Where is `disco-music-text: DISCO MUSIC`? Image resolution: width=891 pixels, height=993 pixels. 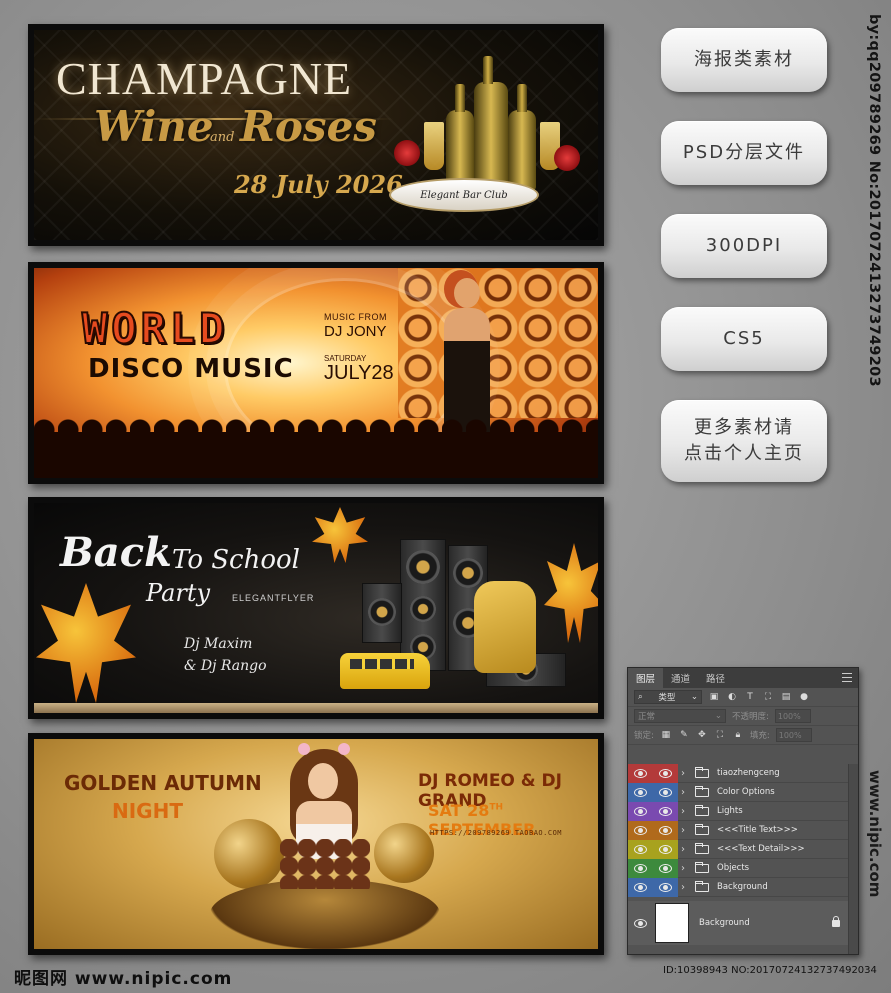
disco-music-text: DISCO MUSIC is located at coordinates (191, 369).